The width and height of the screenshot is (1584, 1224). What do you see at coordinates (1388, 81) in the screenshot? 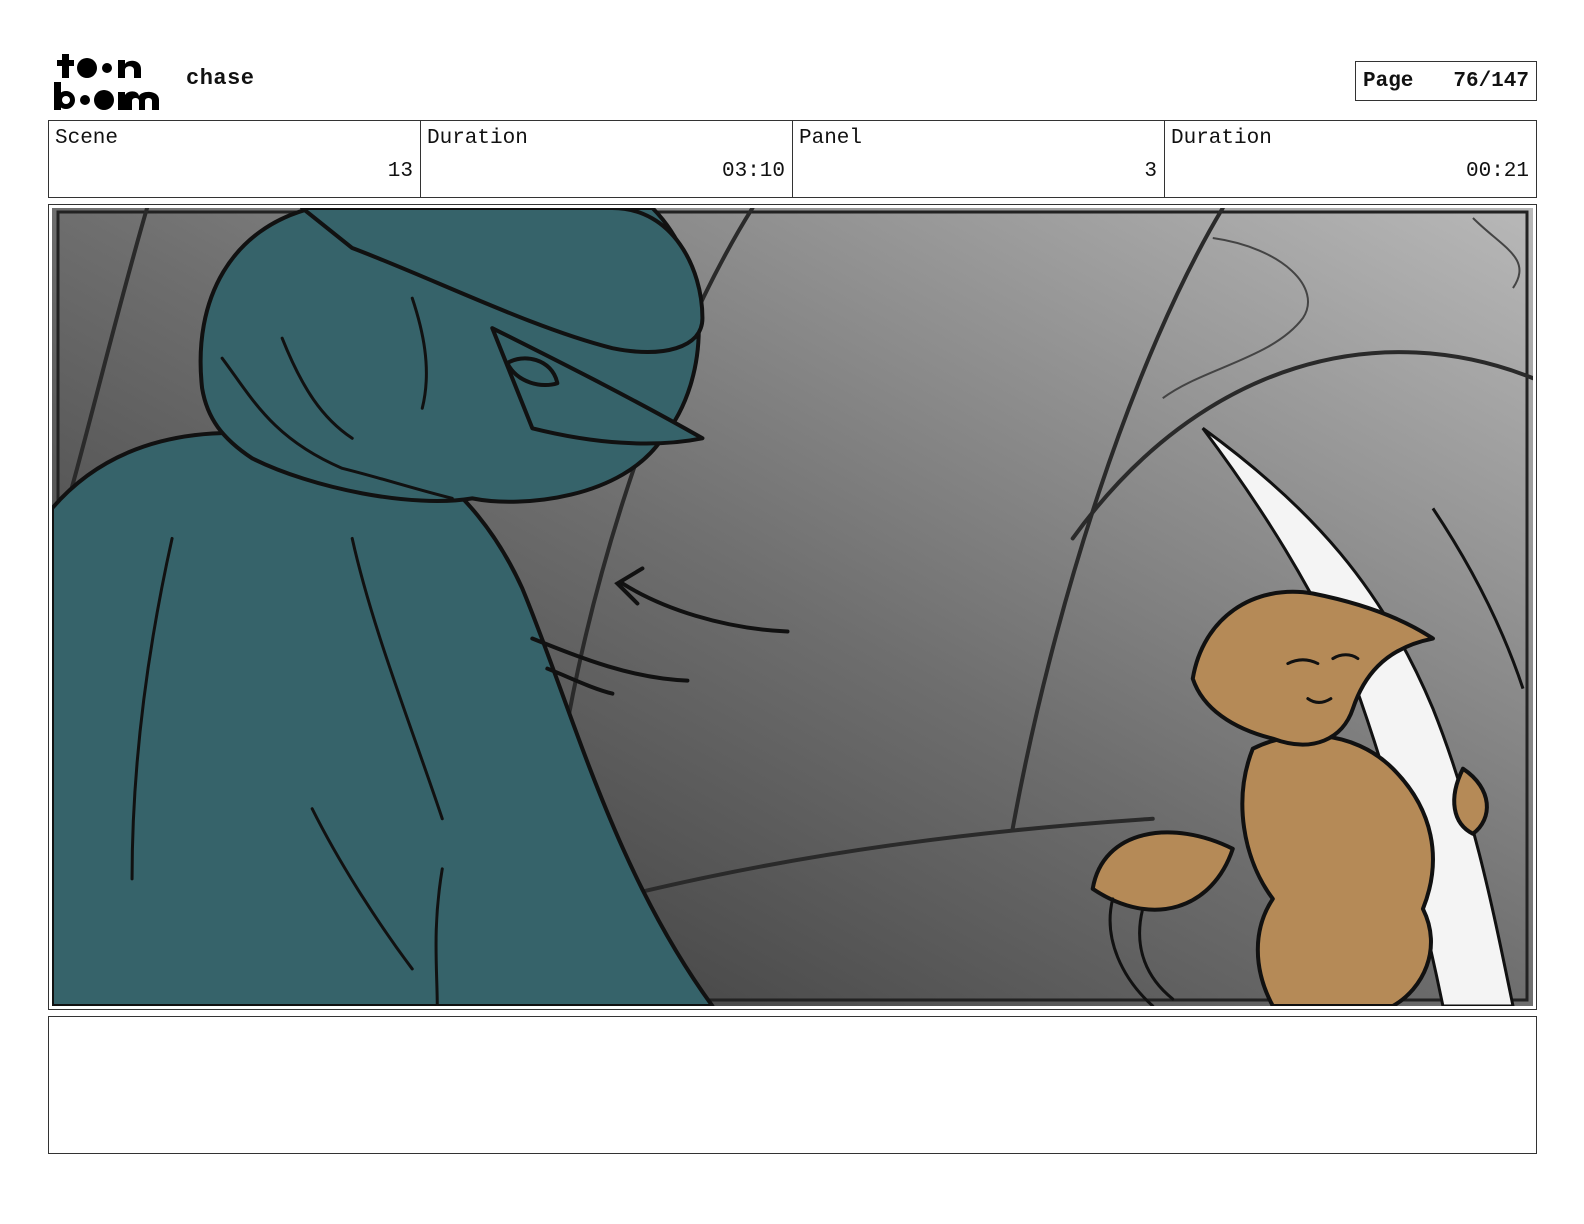
I see `page-label: Page` at bounding box center [1388, 81].